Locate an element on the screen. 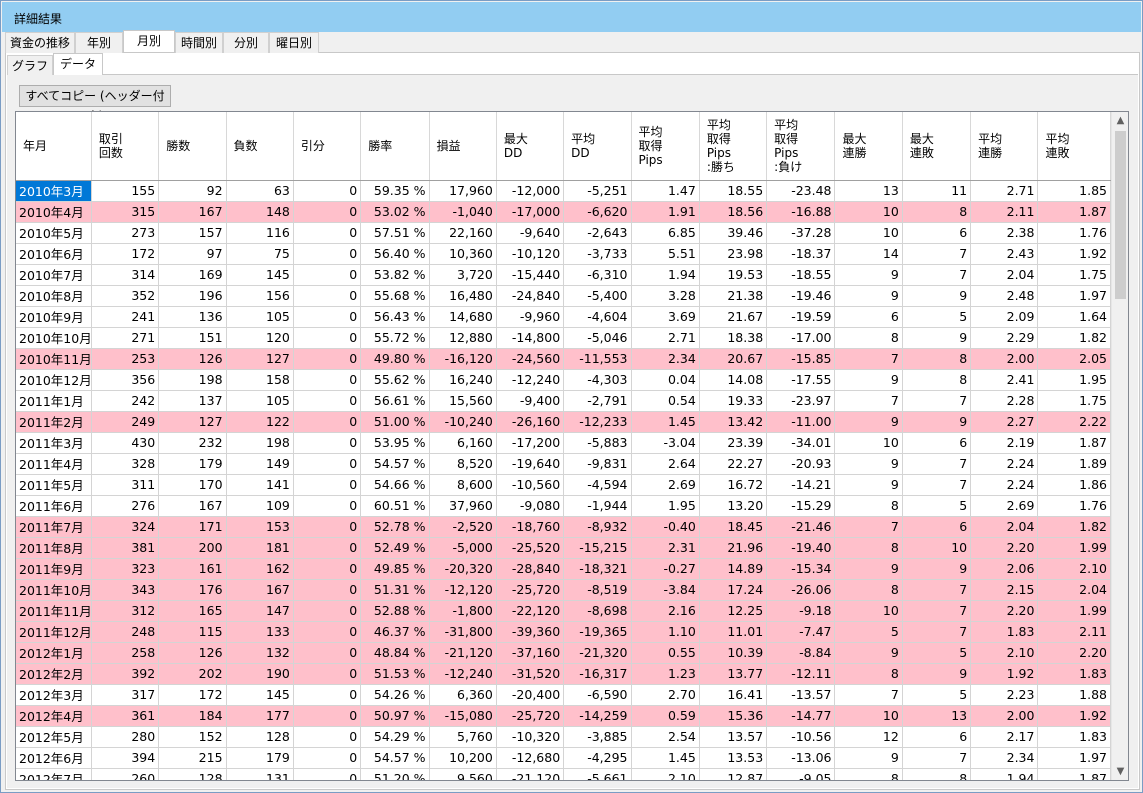 The image size is (1143, 793). table-cell: 381 is located at coordinates (125, 548).